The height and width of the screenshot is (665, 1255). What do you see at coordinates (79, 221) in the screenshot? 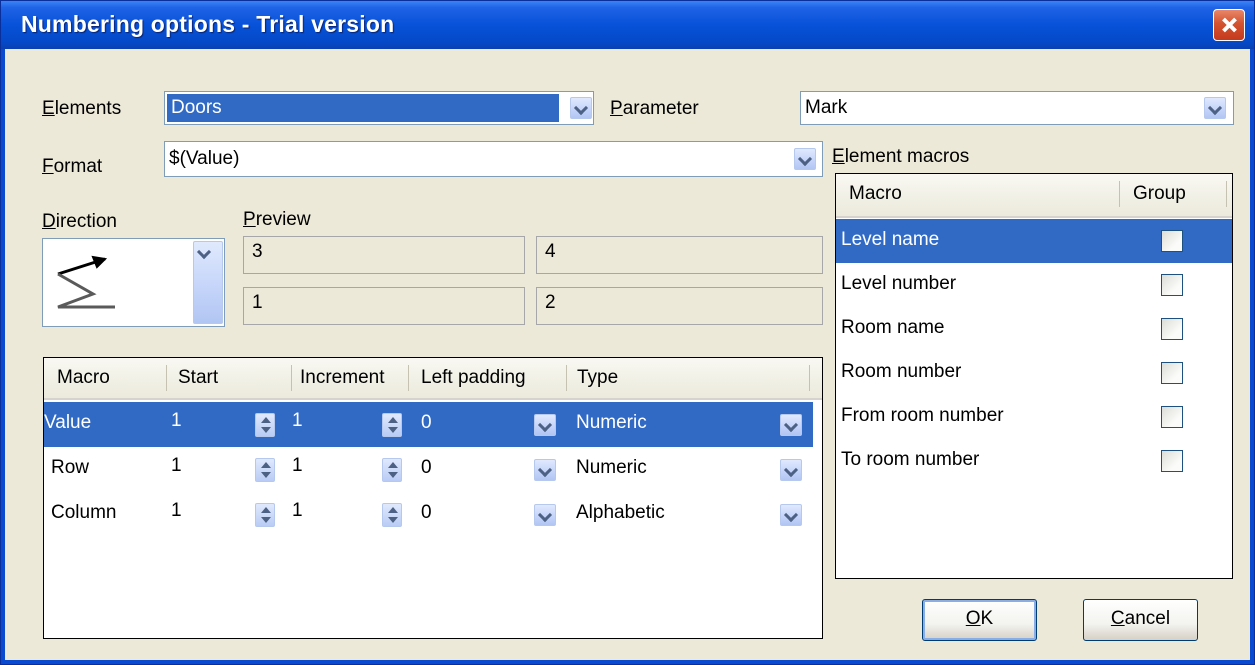
I see `direction-label: Direction` at bounding box center [79, 221].